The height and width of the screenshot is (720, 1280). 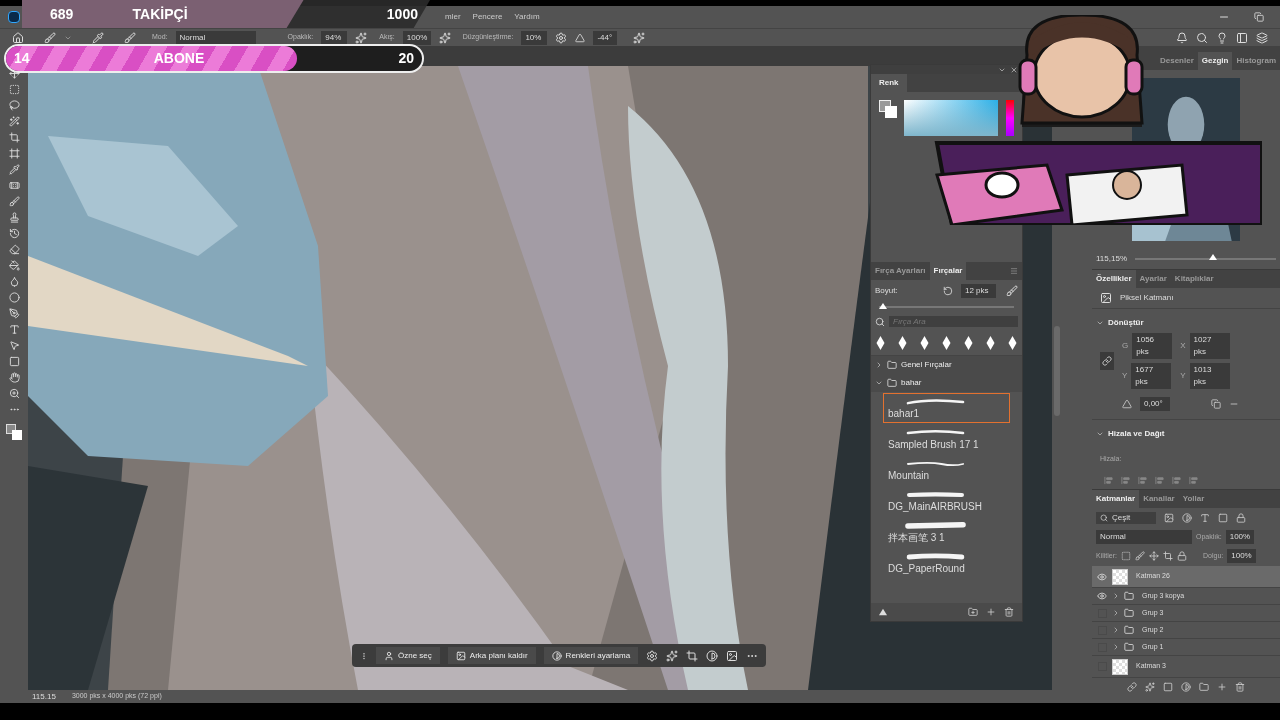 What do you see at coordinates (927, 569) in the screenshot?
I see `brush-name: DG_PaperRound` at bounding box center [927, 569].